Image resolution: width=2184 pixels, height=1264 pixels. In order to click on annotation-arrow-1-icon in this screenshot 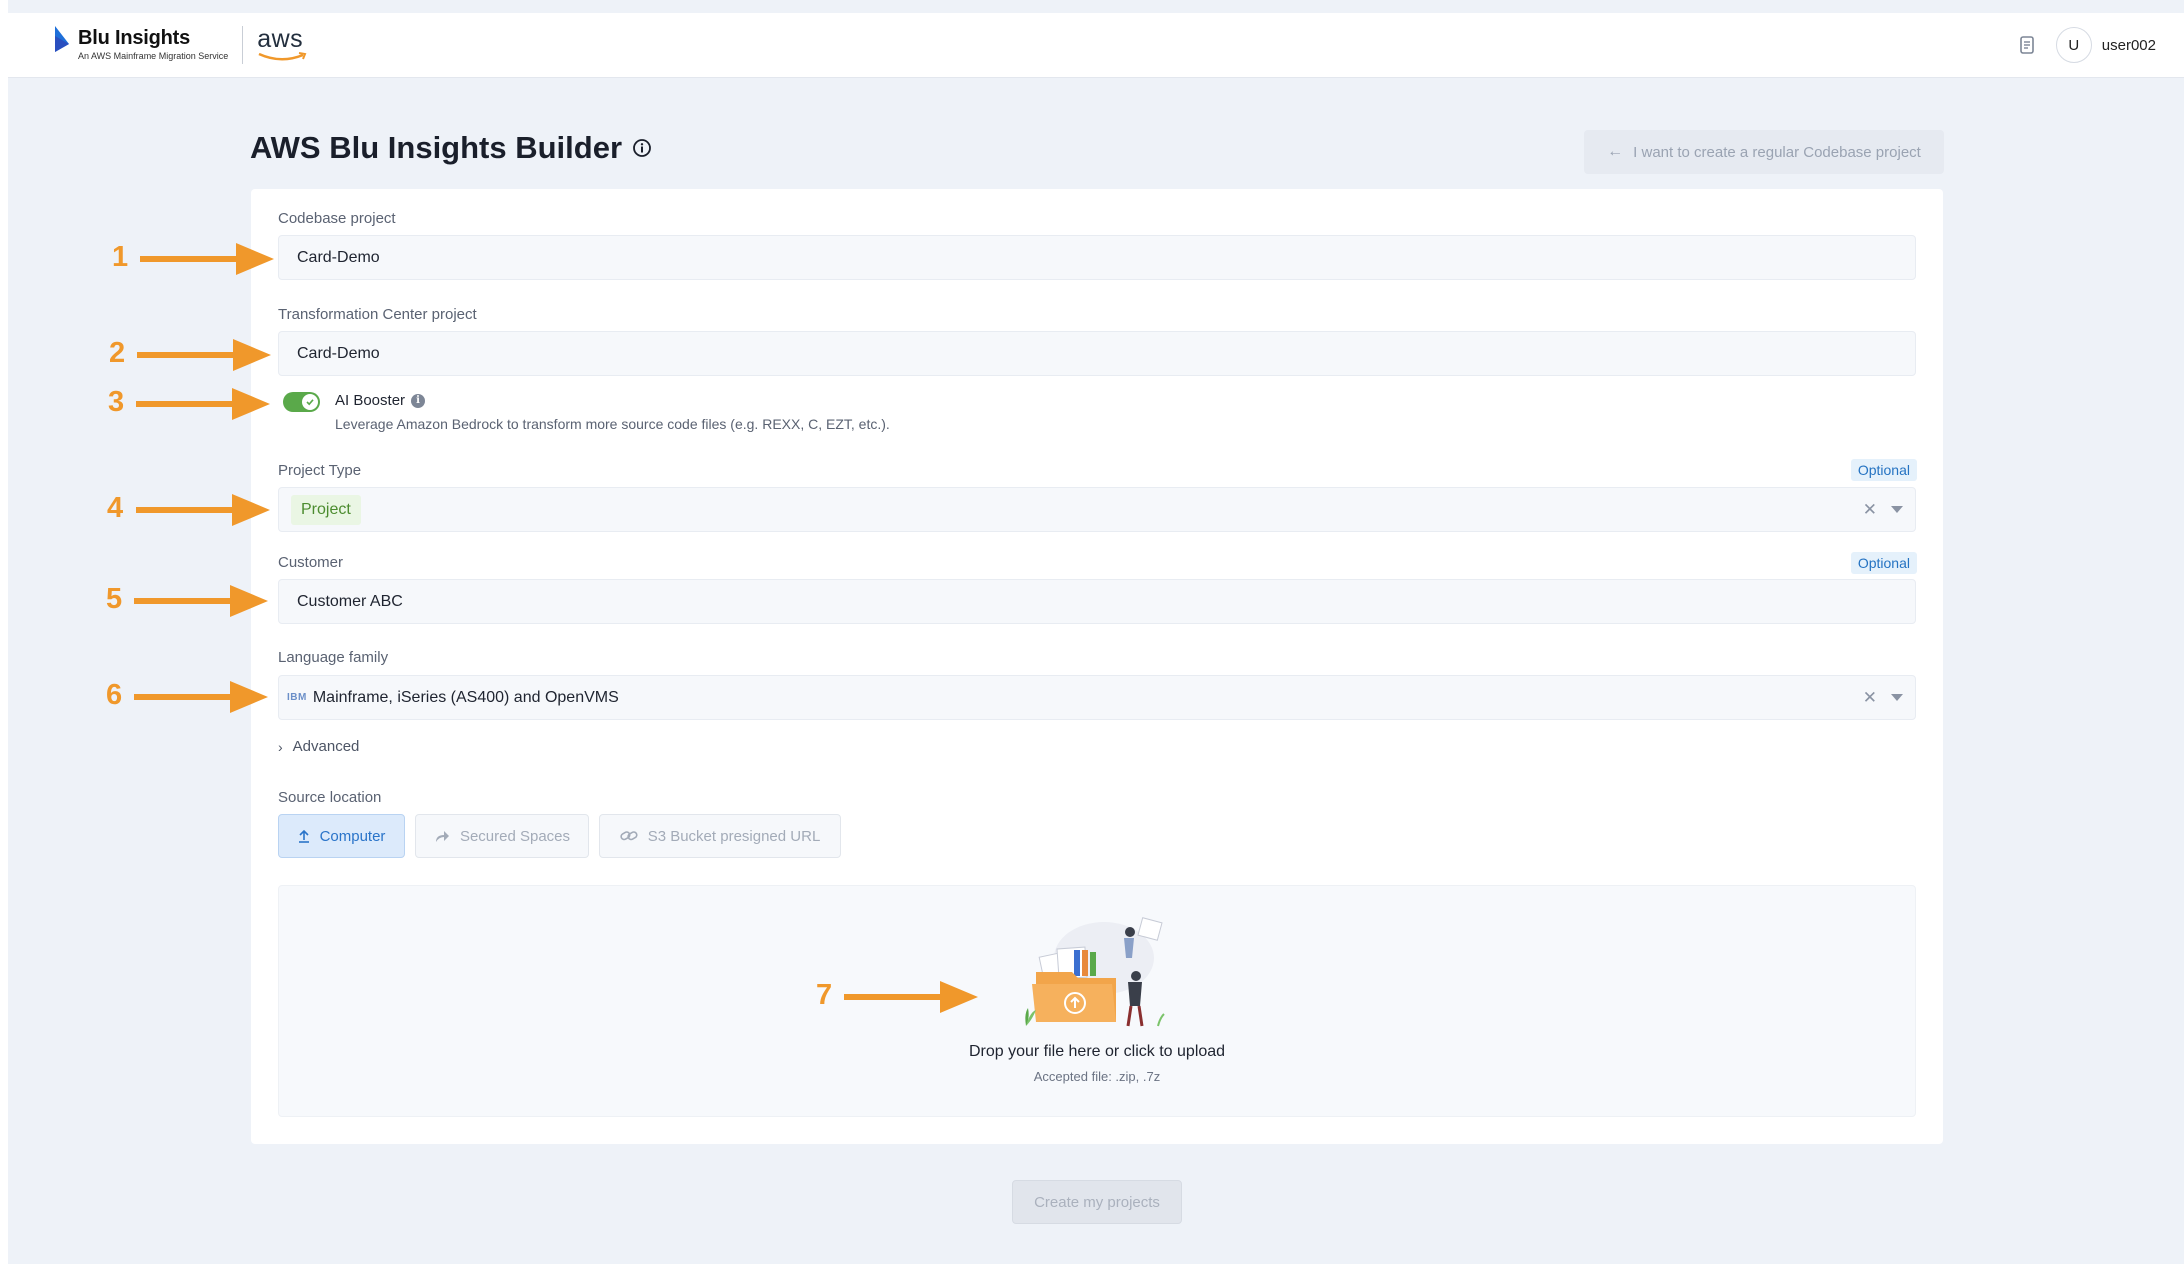, I will do `click(207, 259)`.